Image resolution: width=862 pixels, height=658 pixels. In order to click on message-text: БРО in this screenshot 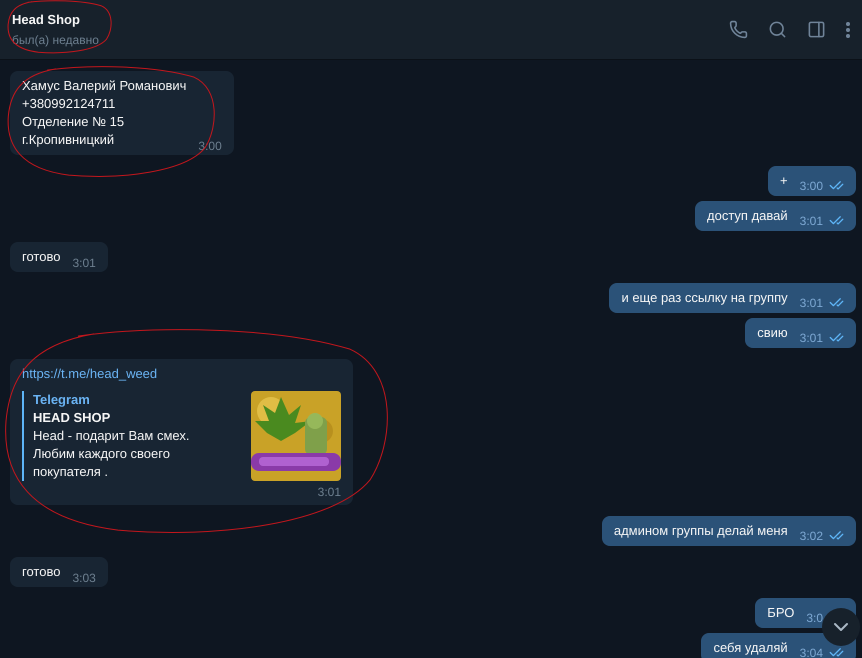, I will do `click(780, 613)`.